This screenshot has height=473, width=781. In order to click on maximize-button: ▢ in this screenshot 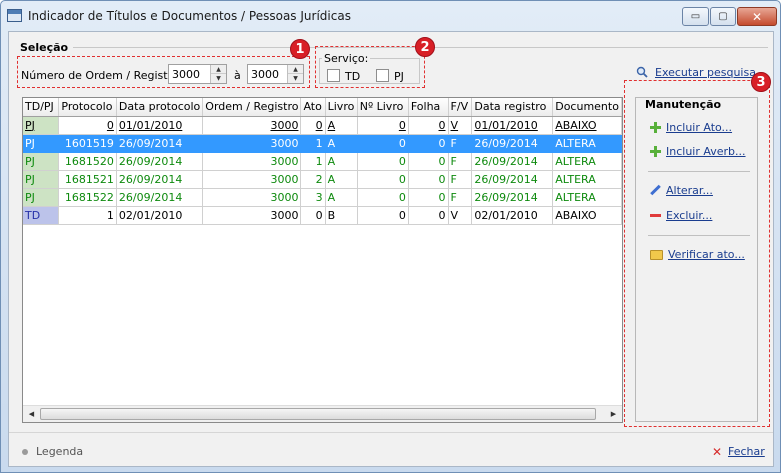, I will do `click(723, 16)`.